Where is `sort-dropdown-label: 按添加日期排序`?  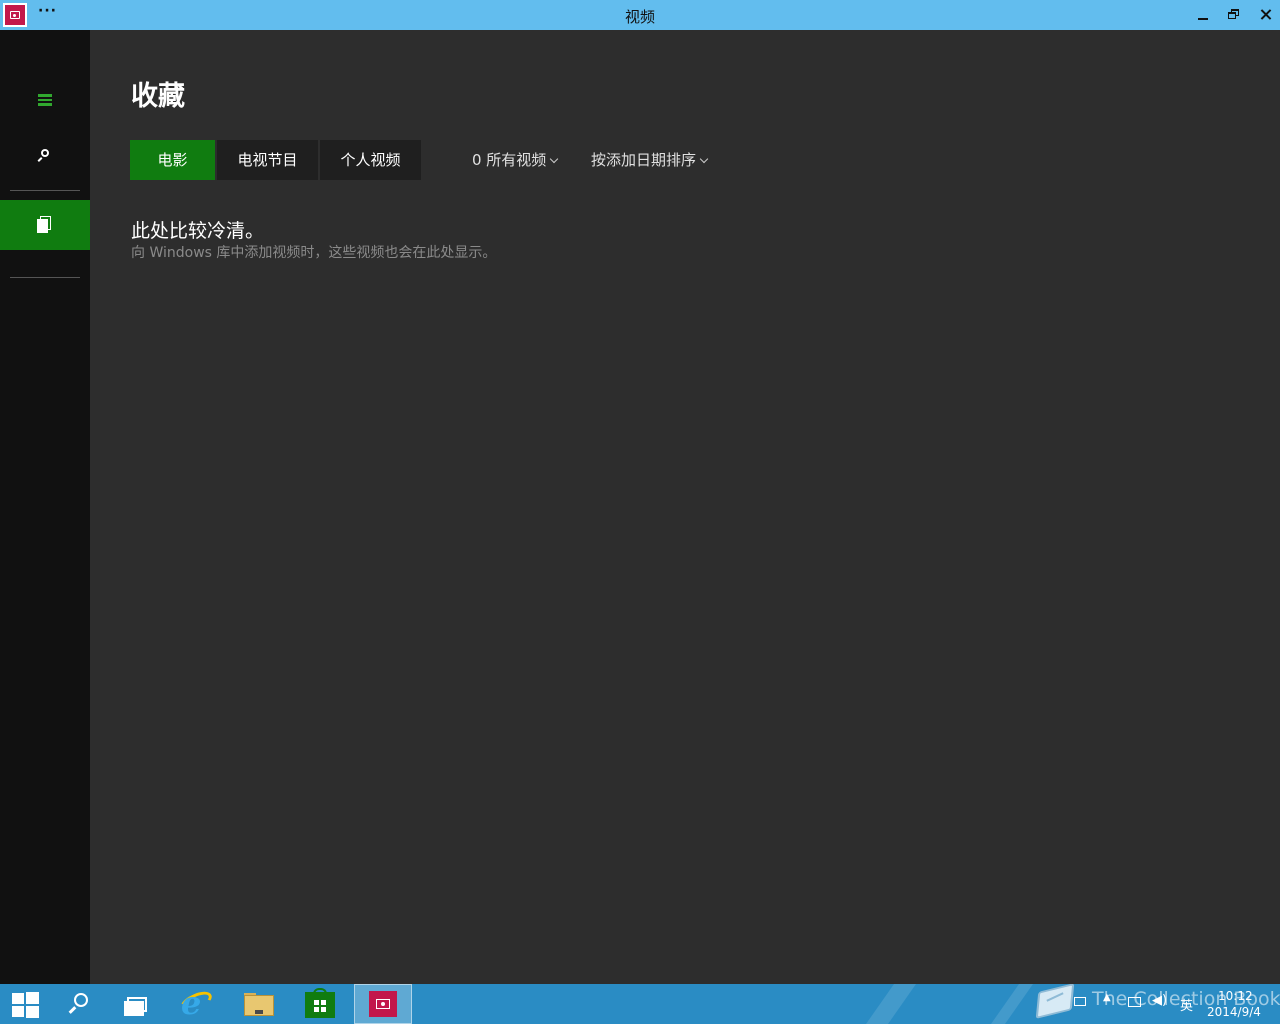 sort-dropdown-label: 按添加日期排序 is located at coordinates (644, 160).